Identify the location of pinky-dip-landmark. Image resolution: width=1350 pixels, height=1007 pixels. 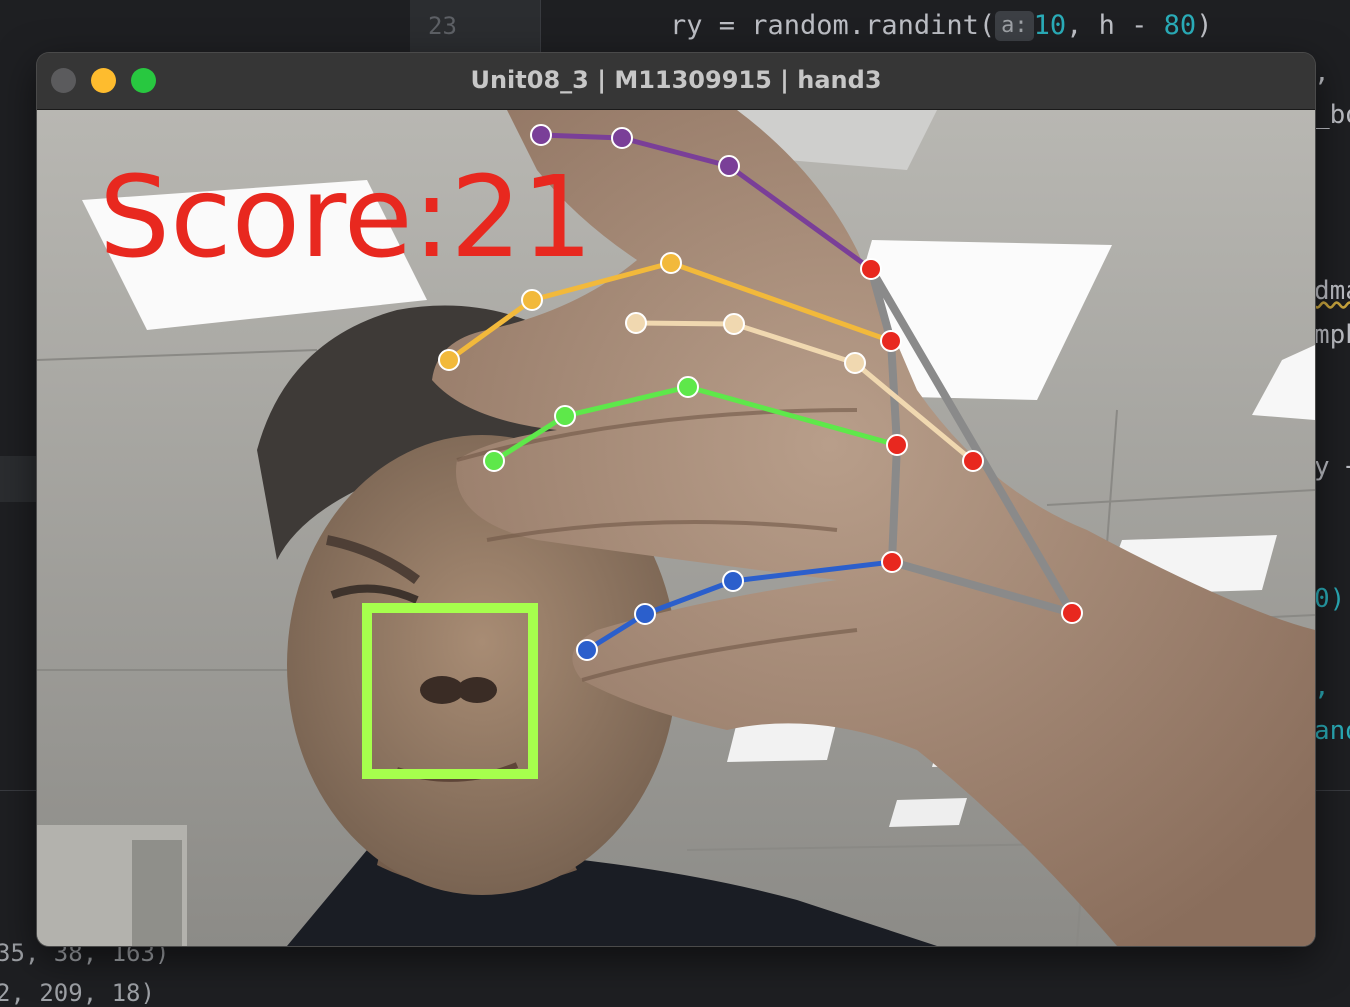
(622, 138).